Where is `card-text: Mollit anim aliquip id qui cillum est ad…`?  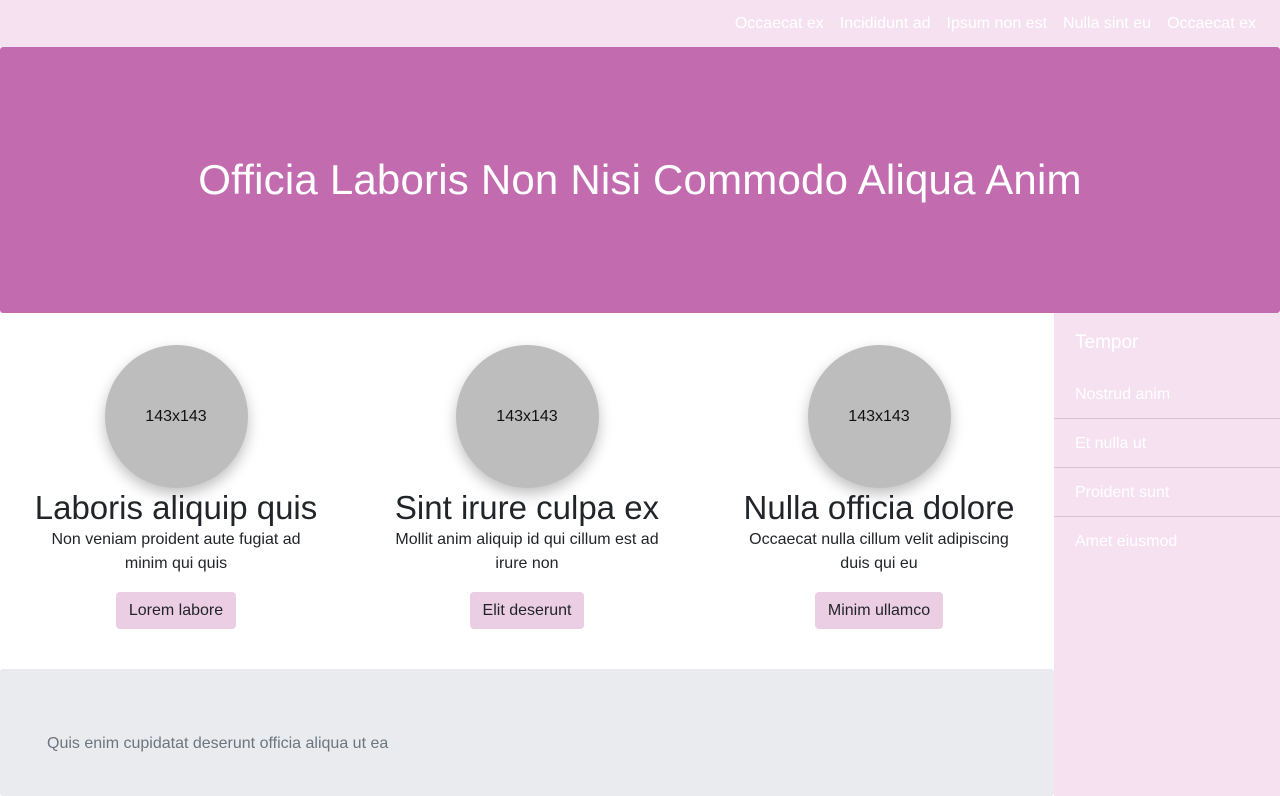
card-text: Mollit anim aliquip id qui cillum est ad… is located at coordinates (527, 551).